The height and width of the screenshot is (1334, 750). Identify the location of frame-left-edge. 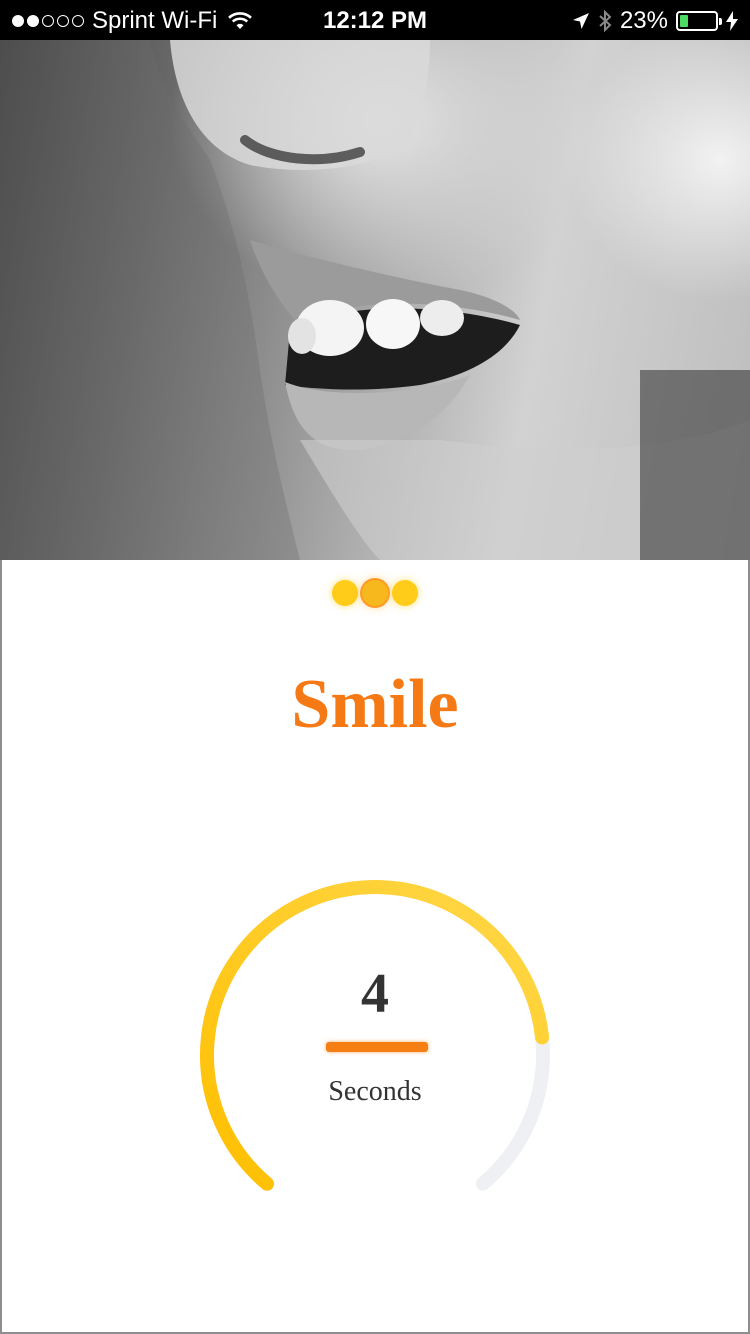
(1, 947).